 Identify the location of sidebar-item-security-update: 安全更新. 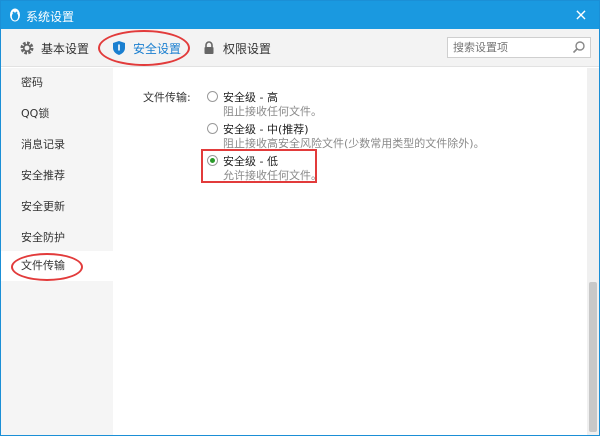
(57, 207).